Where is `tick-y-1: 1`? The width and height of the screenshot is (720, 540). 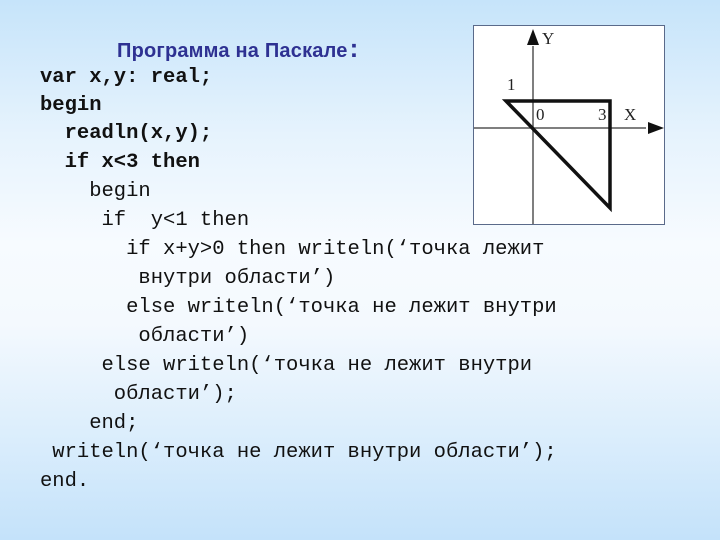
tick-y-1: 1 is located at coordinates (511, 84).